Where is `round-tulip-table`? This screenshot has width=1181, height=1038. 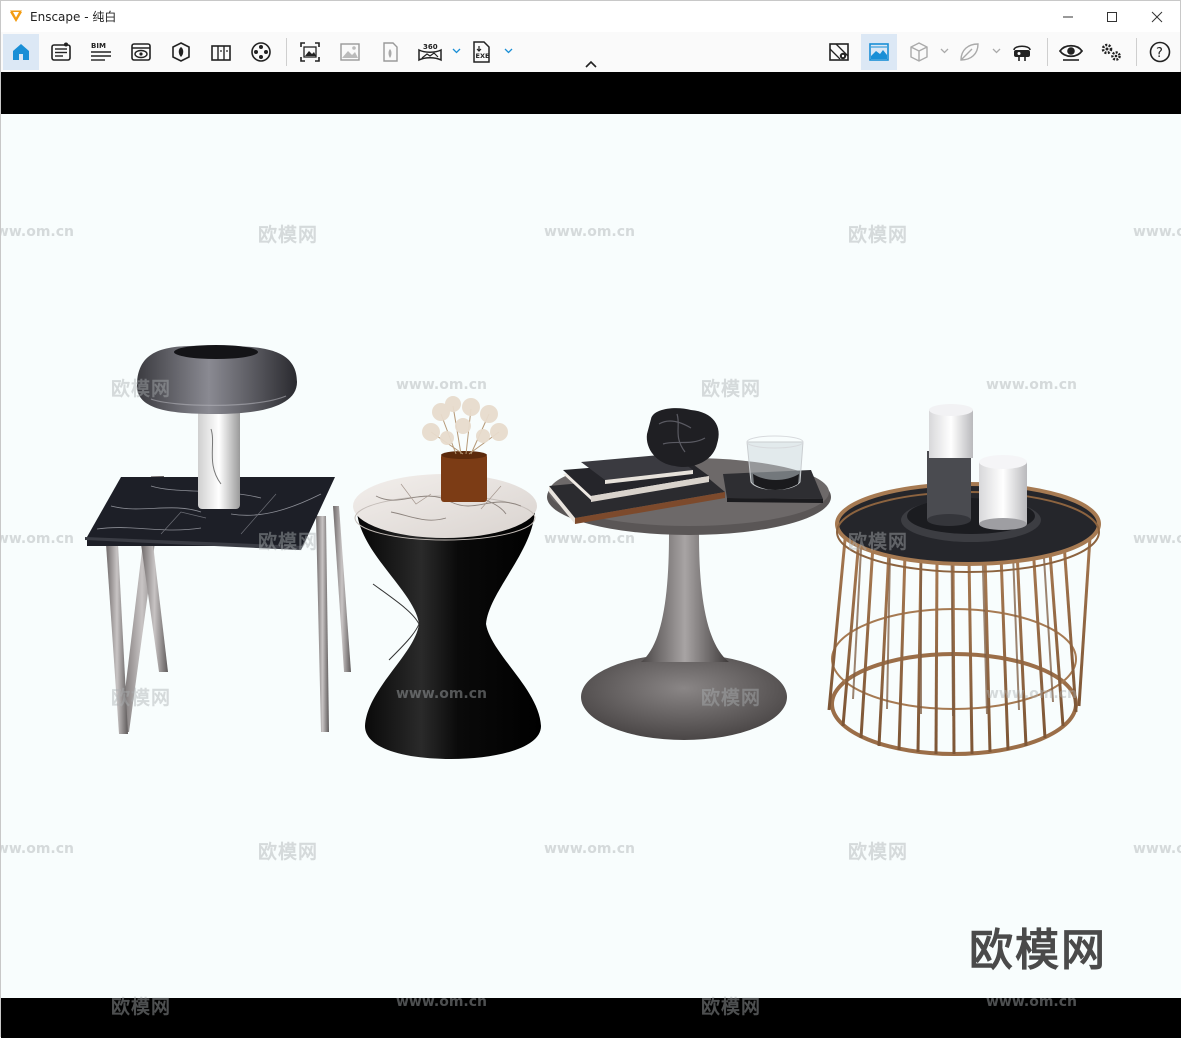 round-tulip-table is located at coordinates (689, 574).